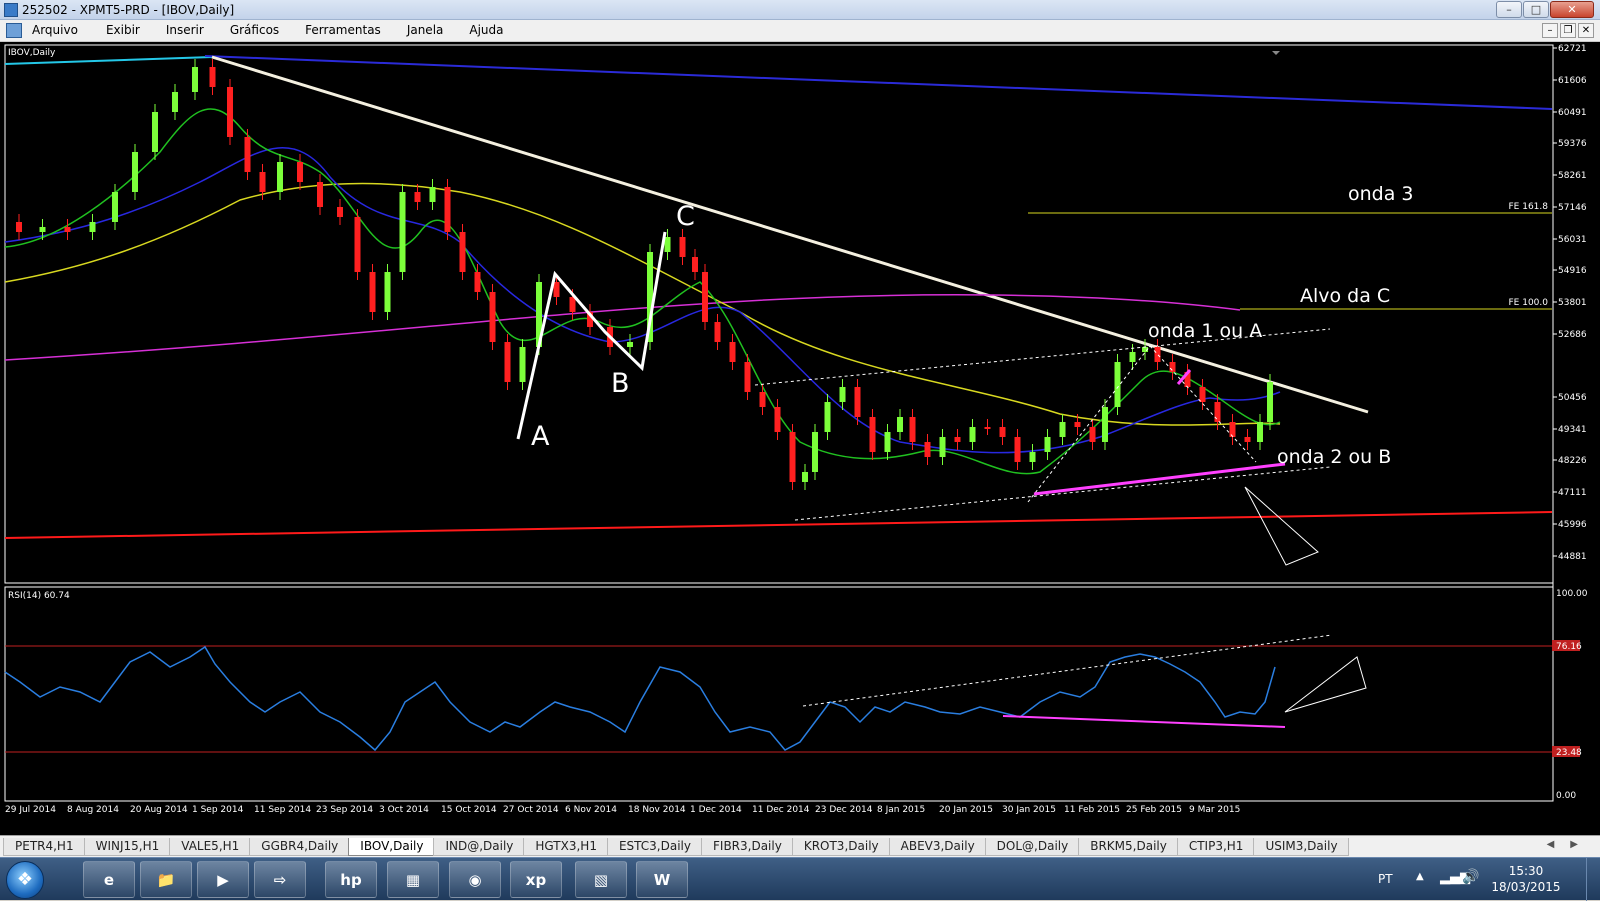 The image size is (1600, 901). Describe the element at coordinates (1470, 877) in the screenshot. I see `volume-icon: 🔊` at that location.